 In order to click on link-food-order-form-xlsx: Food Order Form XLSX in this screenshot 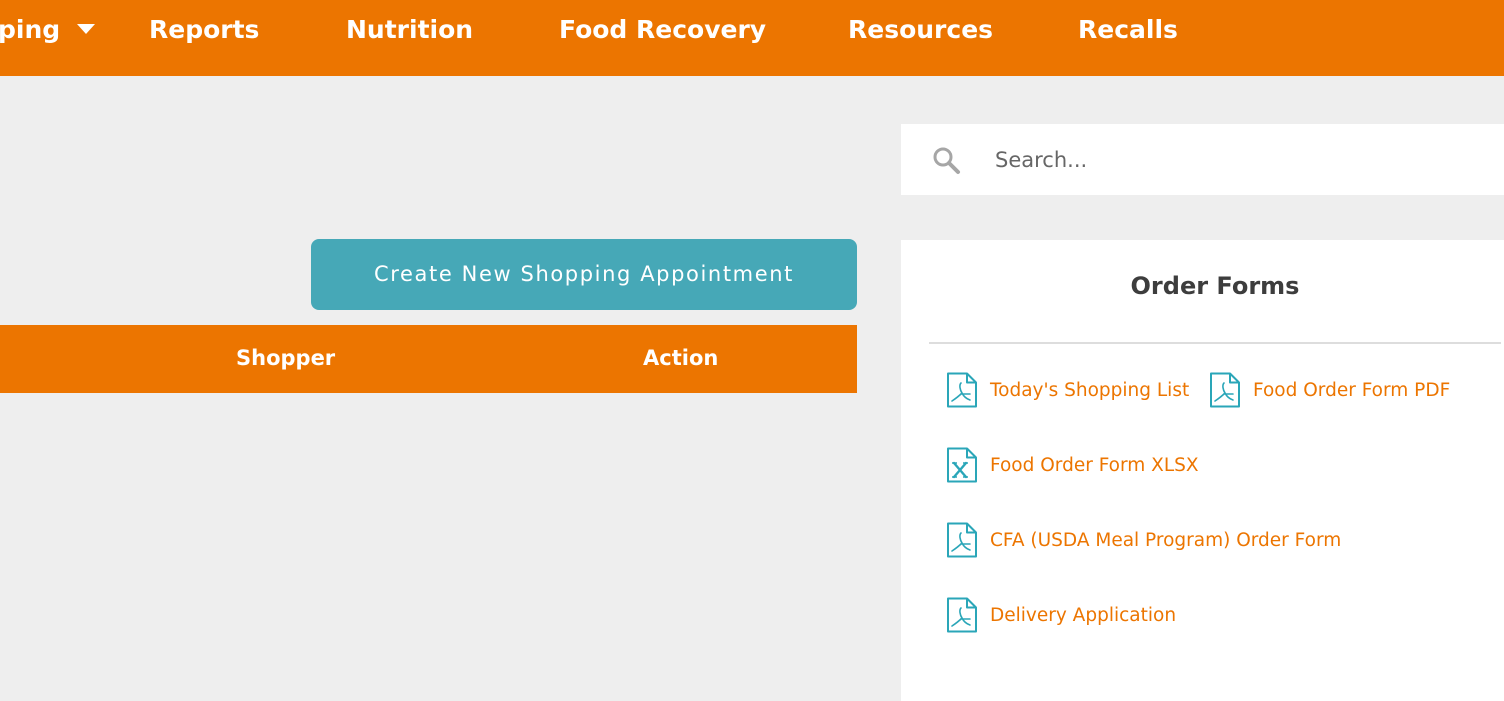, I will do `click(1072, 465)`.